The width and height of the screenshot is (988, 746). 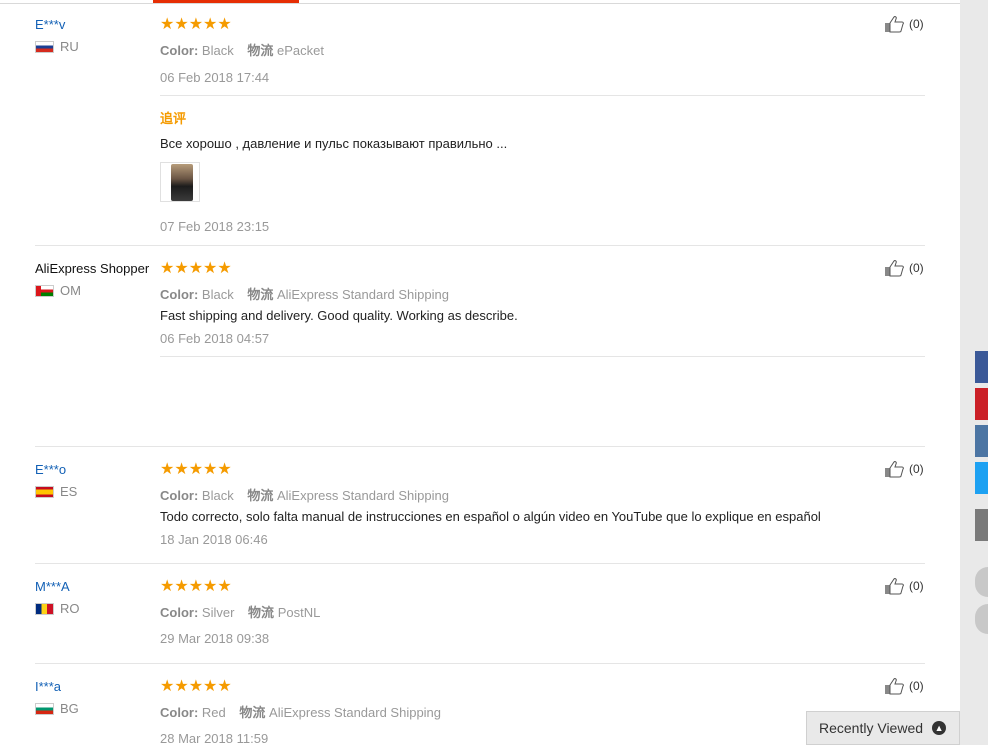 What do you see at coordinates (981, 367) in the screenshot?
I see `facebook-share-icon` at bounding box center [981, 367].